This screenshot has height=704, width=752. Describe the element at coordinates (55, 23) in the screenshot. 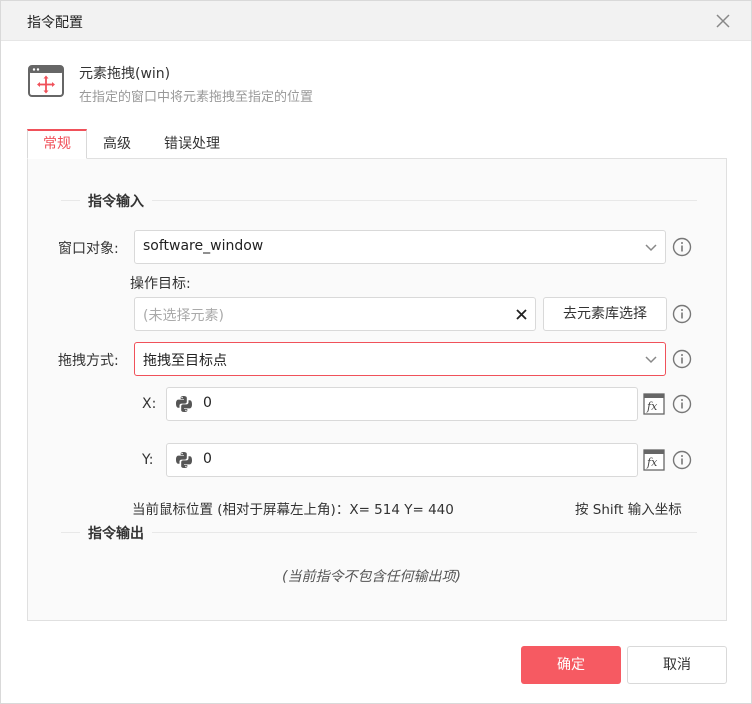

I see `dialog-title: 指令配置` at that location.